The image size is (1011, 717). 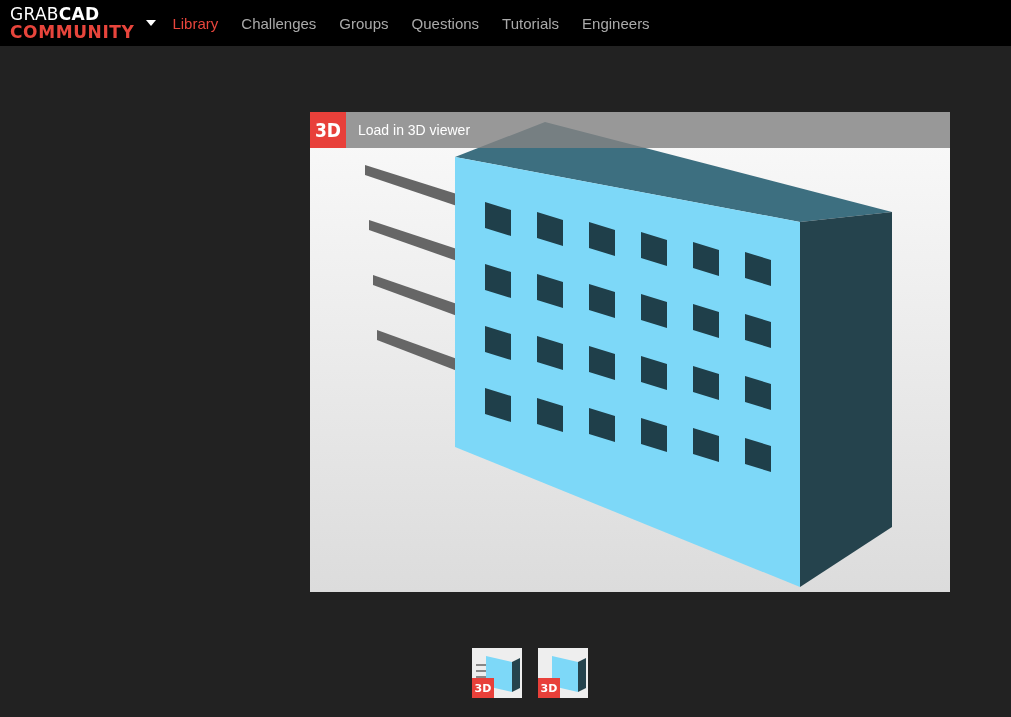 I want to click on nav-link: Tutorials, so click(x=531, y=23).